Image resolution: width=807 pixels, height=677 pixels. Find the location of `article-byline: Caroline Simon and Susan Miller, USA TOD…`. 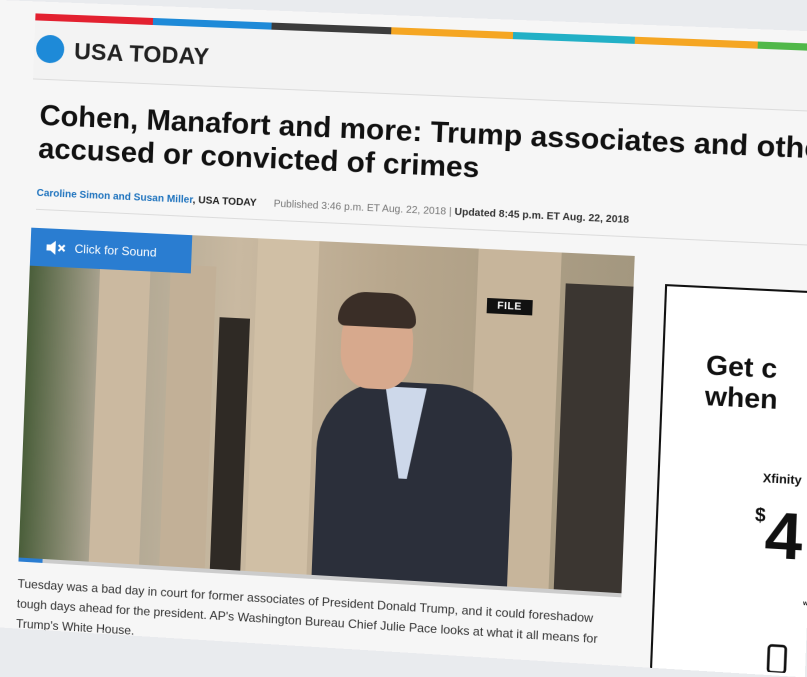

article-byline: Caroline Simon and Susan Miller, USA TOD… is located at coordinates (332, 207).